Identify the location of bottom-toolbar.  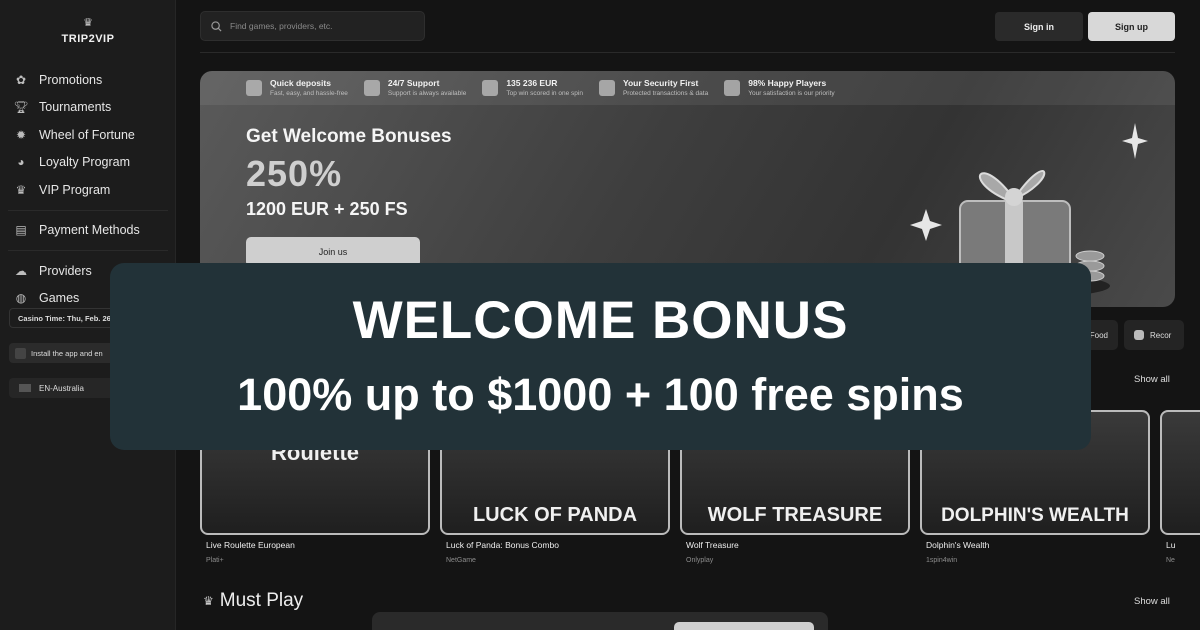
(600, 621).